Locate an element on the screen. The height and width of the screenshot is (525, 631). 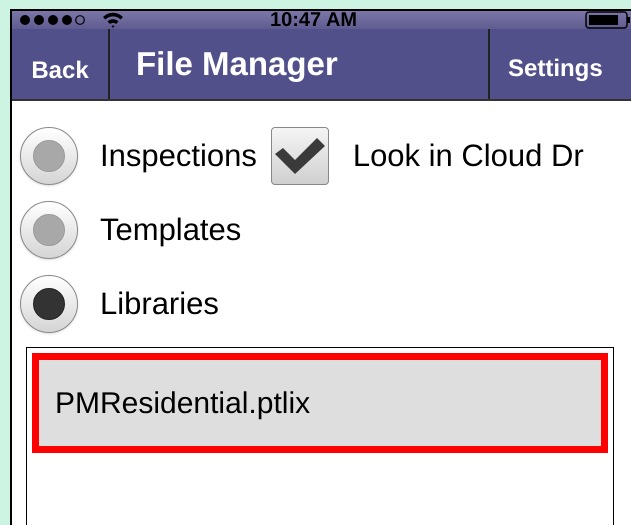
nav-title: File Manager is located at coordinates (237, 64).